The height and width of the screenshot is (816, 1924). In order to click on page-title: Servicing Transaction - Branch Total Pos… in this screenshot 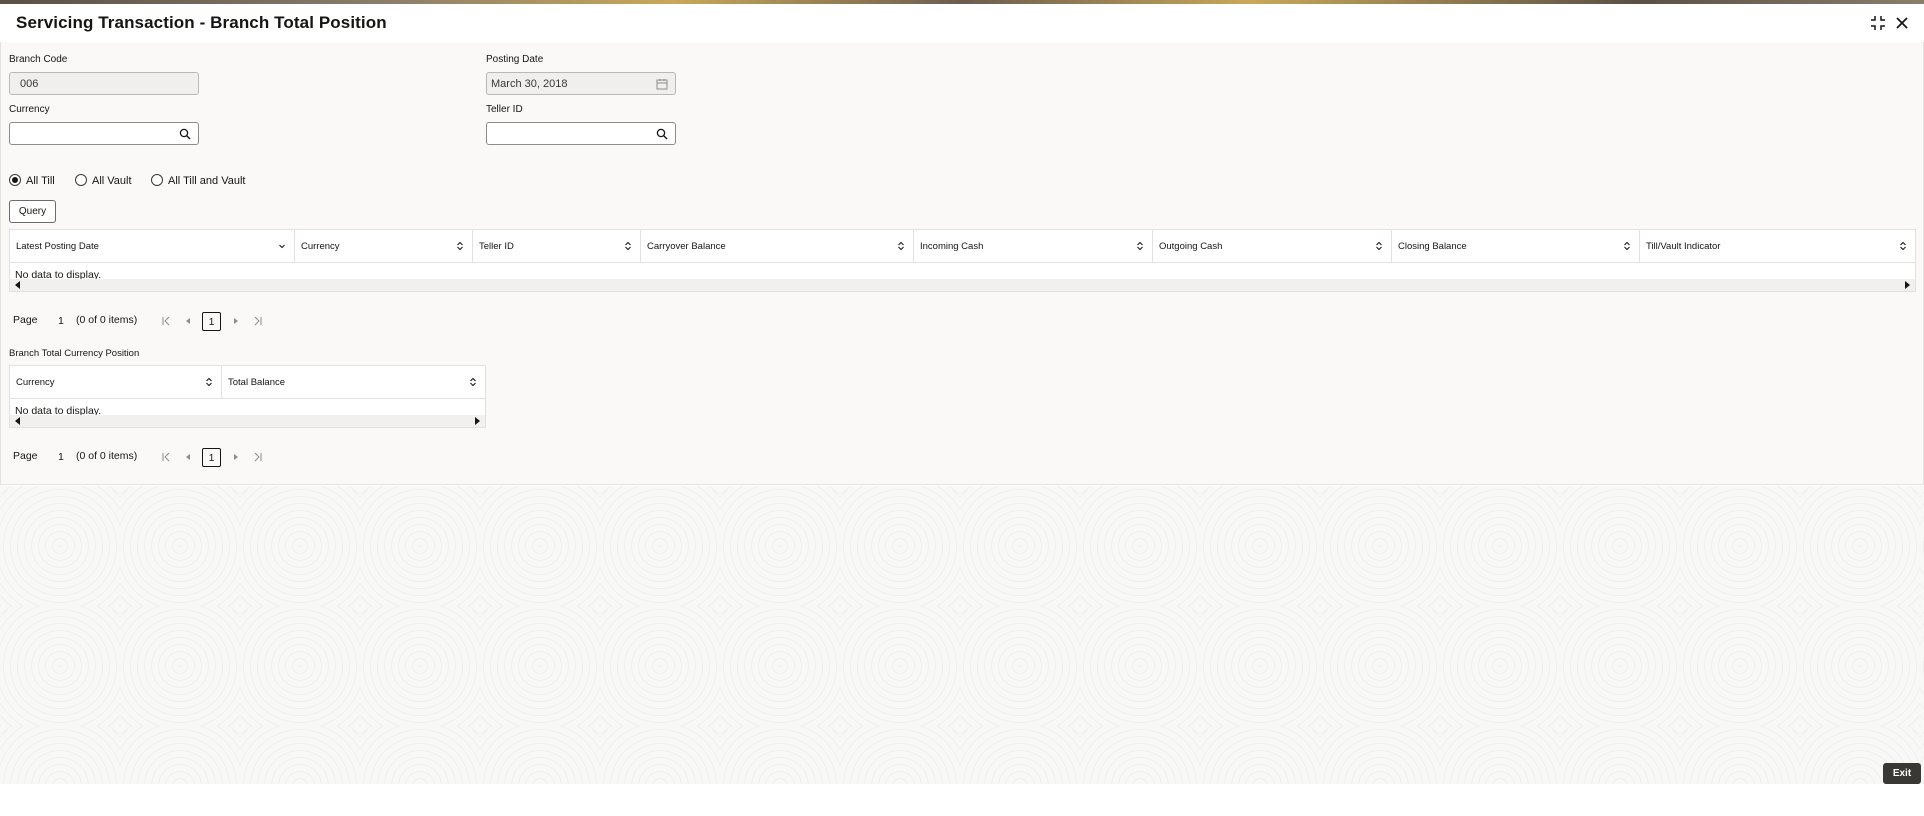, I will do `click(201, 22)`.